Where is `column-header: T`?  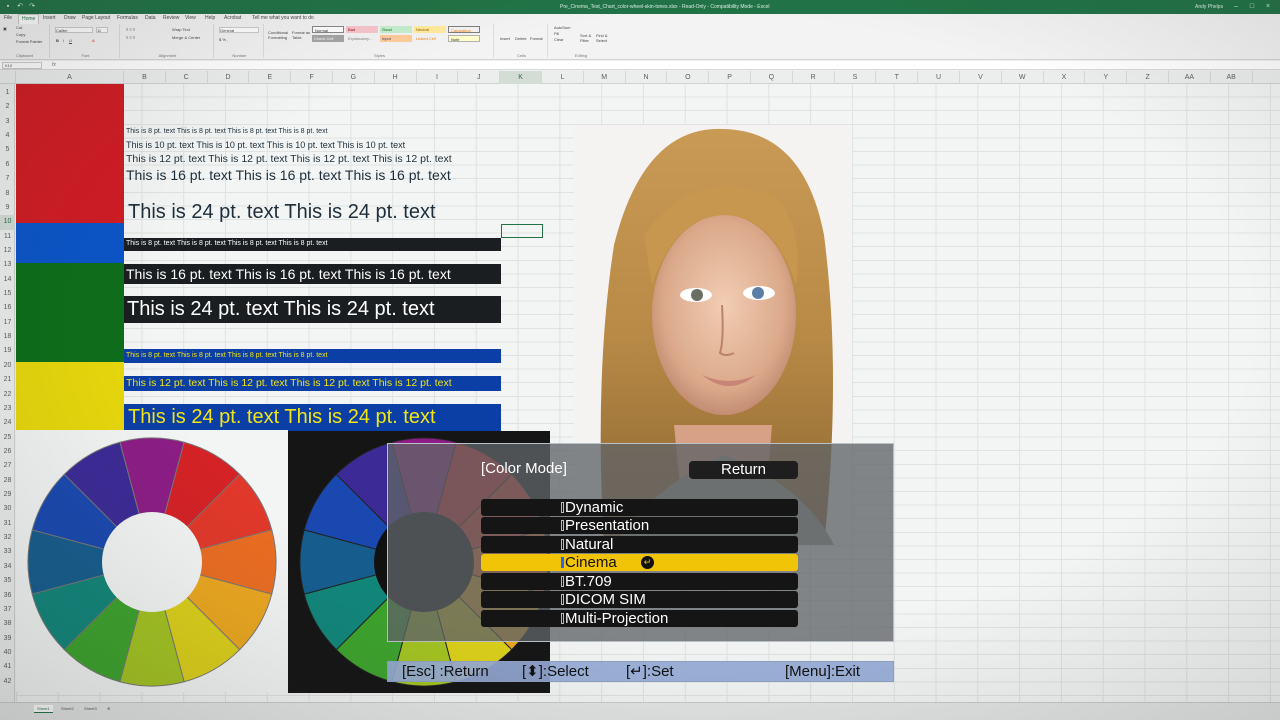
column-header: T is located at coordinates (897, 77).